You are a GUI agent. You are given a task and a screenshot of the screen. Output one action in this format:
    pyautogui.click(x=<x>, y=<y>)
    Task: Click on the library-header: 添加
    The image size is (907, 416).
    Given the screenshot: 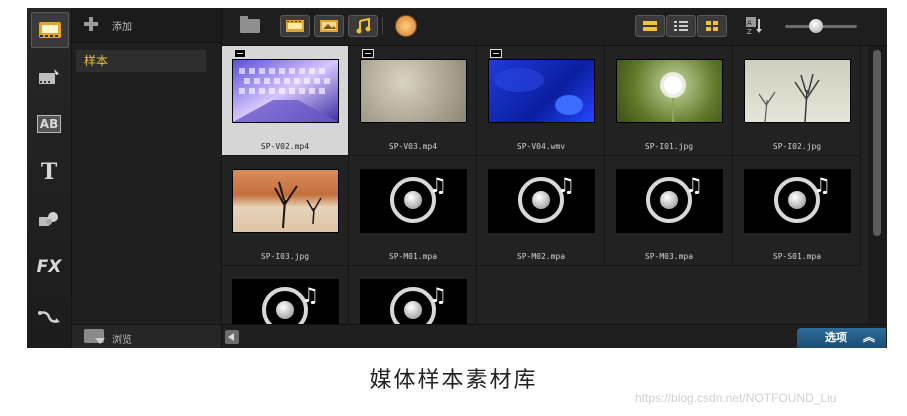 What is the action you would take?
    pyautogui.click(x=146, y=25)
    